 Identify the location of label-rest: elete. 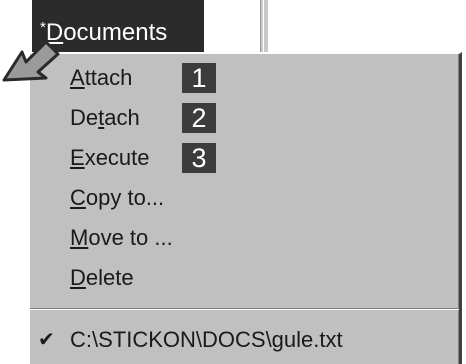
(109, 277).